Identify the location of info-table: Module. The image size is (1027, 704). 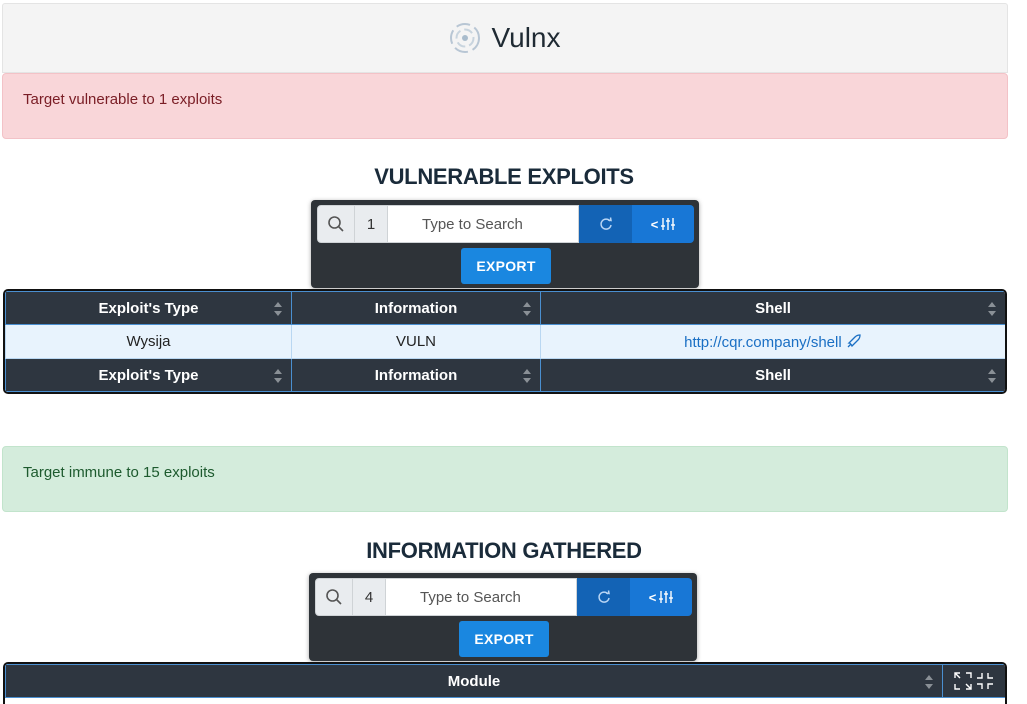
(505, 683).